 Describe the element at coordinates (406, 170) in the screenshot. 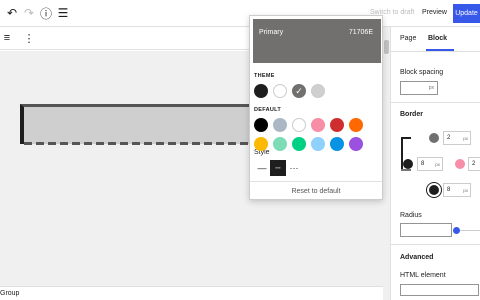

I see `border-preview-bottom` at that location.